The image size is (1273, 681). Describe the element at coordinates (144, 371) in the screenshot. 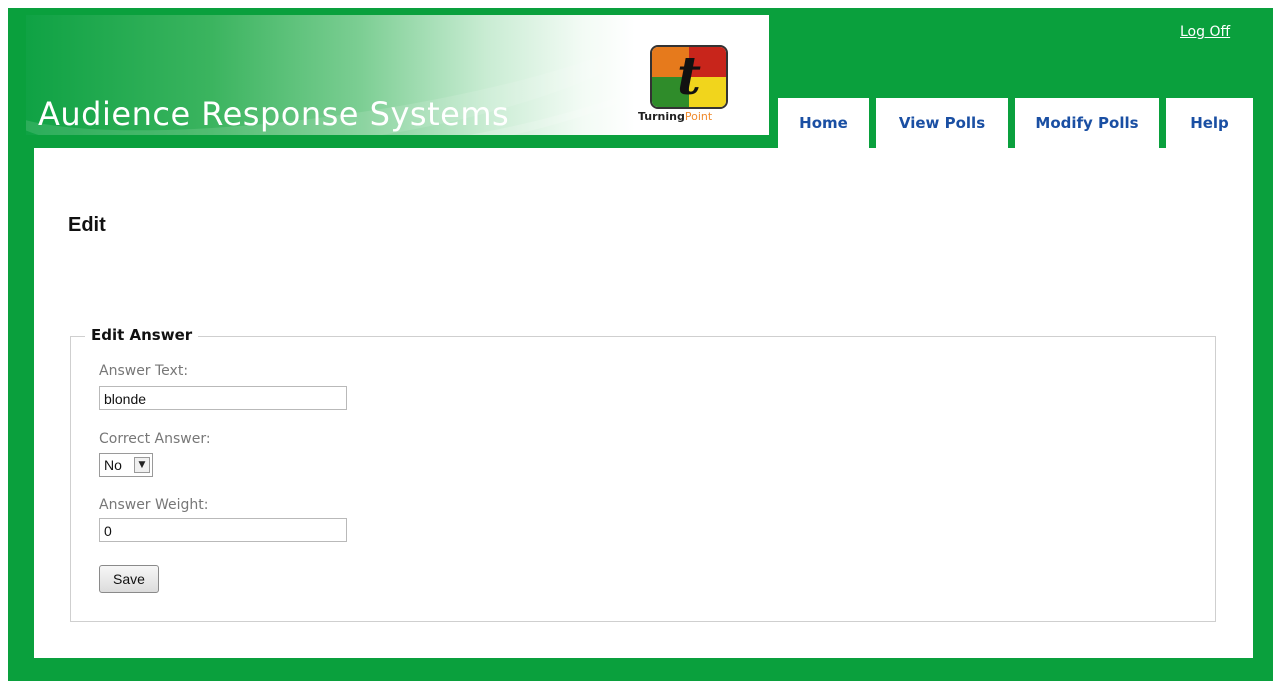

I see `answer-text-label: Answer Text:` at that location.